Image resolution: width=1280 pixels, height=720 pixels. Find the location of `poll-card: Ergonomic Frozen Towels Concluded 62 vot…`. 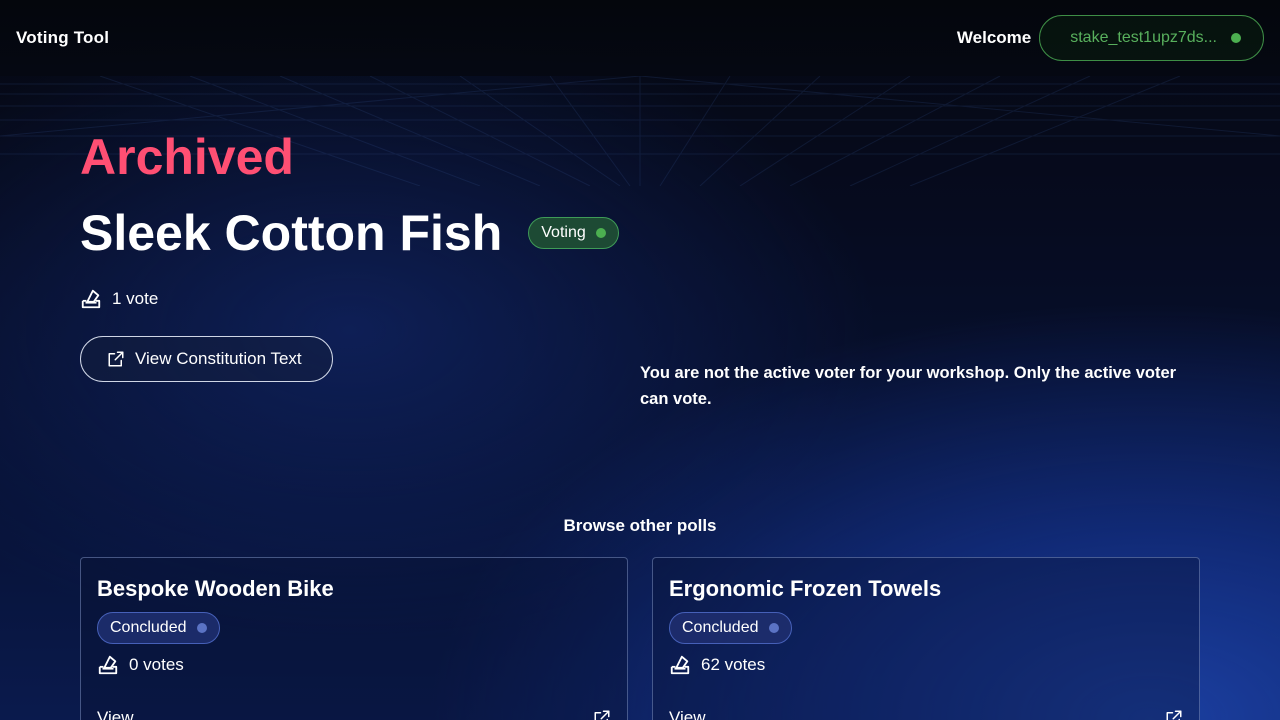

poll-card: Ergonomic Frozen Towels Concluded 62 vot… is located at coordinates (926, 638).